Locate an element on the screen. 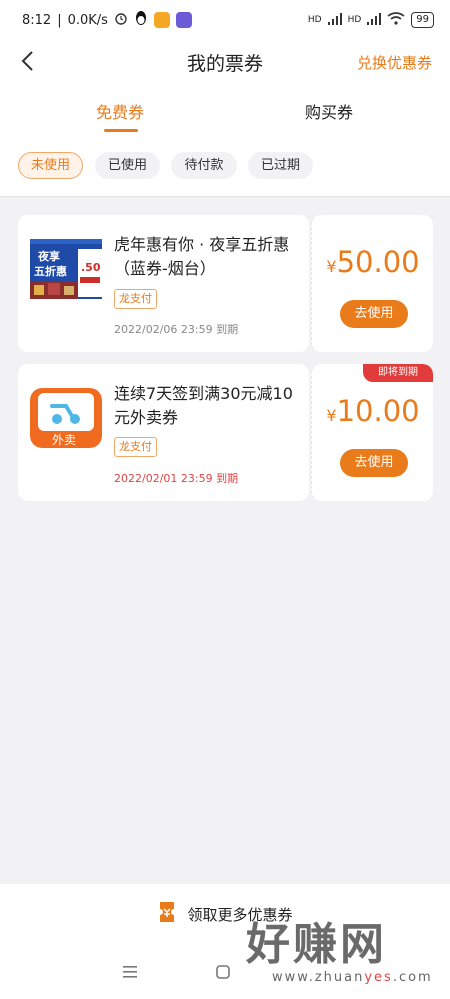 This screenshot has width=450, height=999. expiry-date: 2022/02/06 23:59 到期 is located at coordinates (176, 329).